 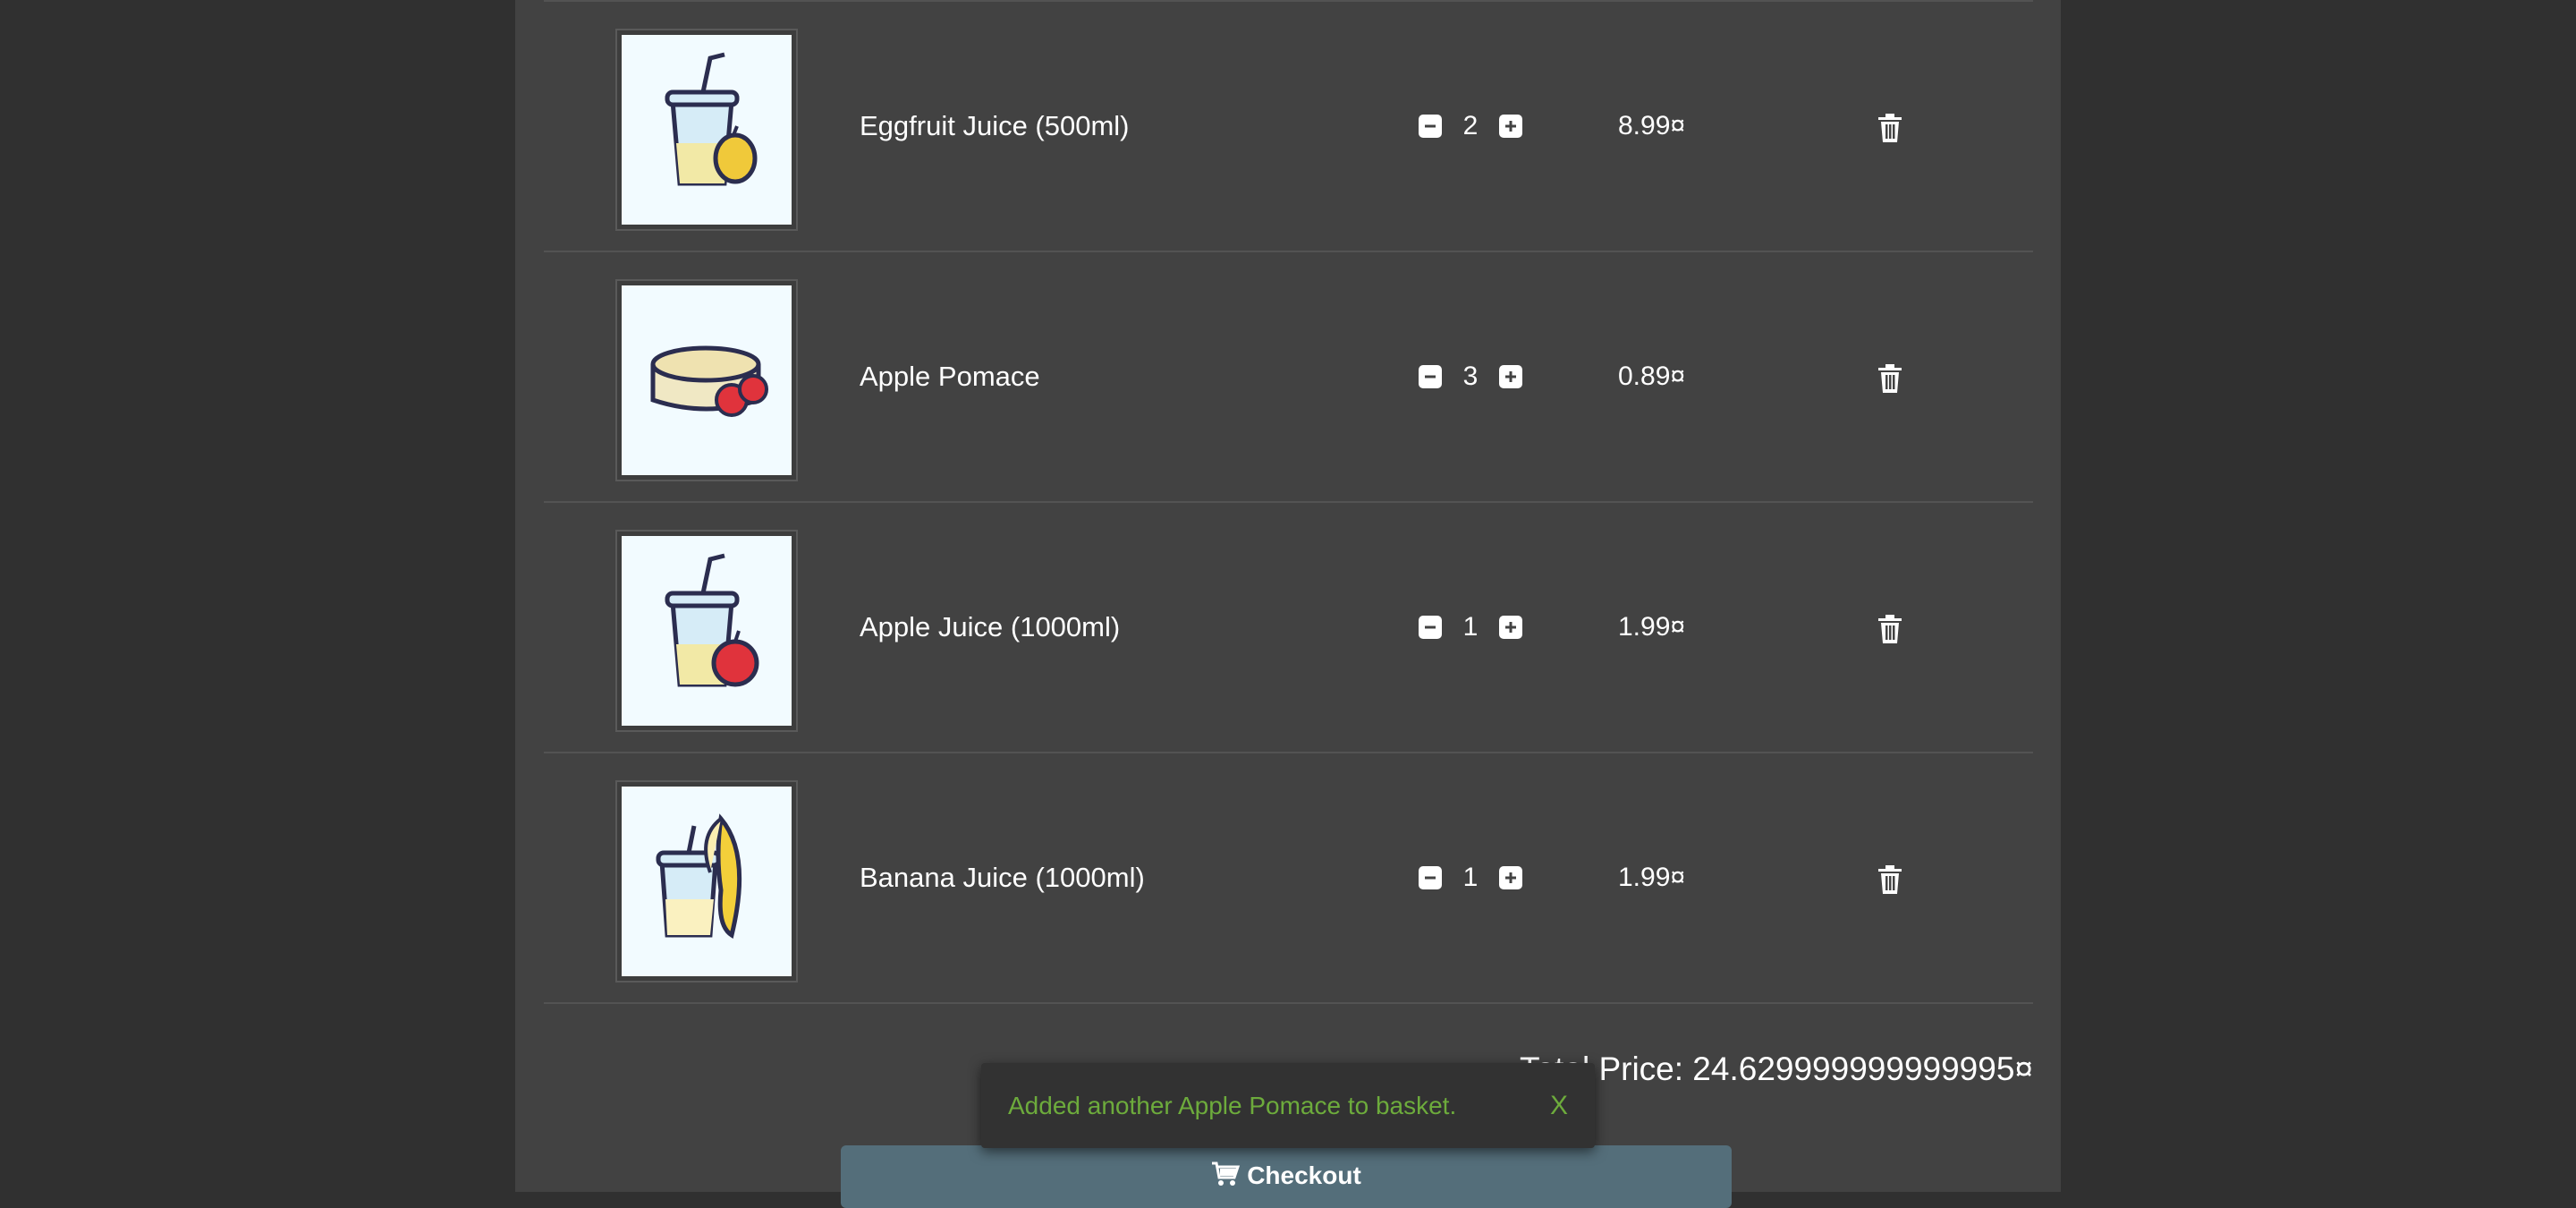 I want to click on snackbar: Added another Apple Pomace to basket. X, so click(x=1288, y=1105).